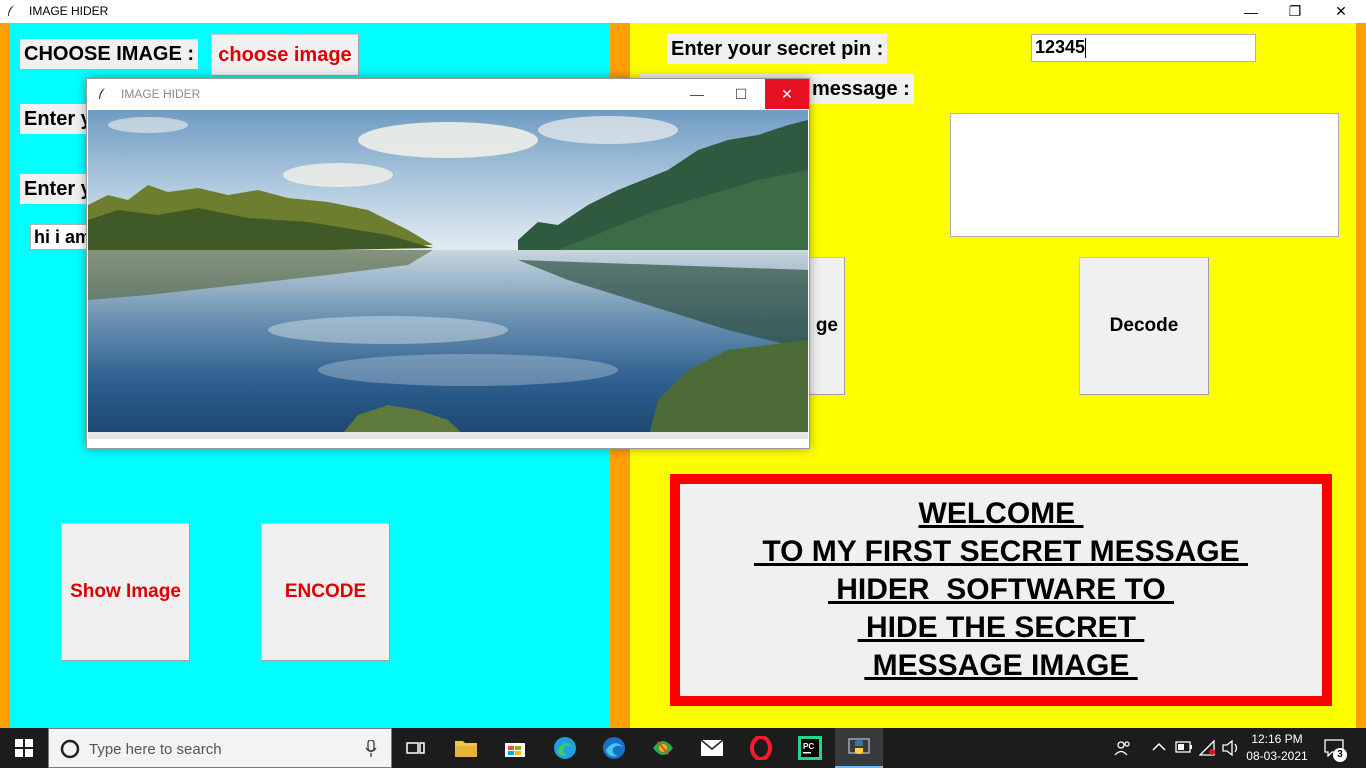 The height and width of the screenshot is (768, 1366). I want to click on show-image-button: Show Image, so click(125, 592).